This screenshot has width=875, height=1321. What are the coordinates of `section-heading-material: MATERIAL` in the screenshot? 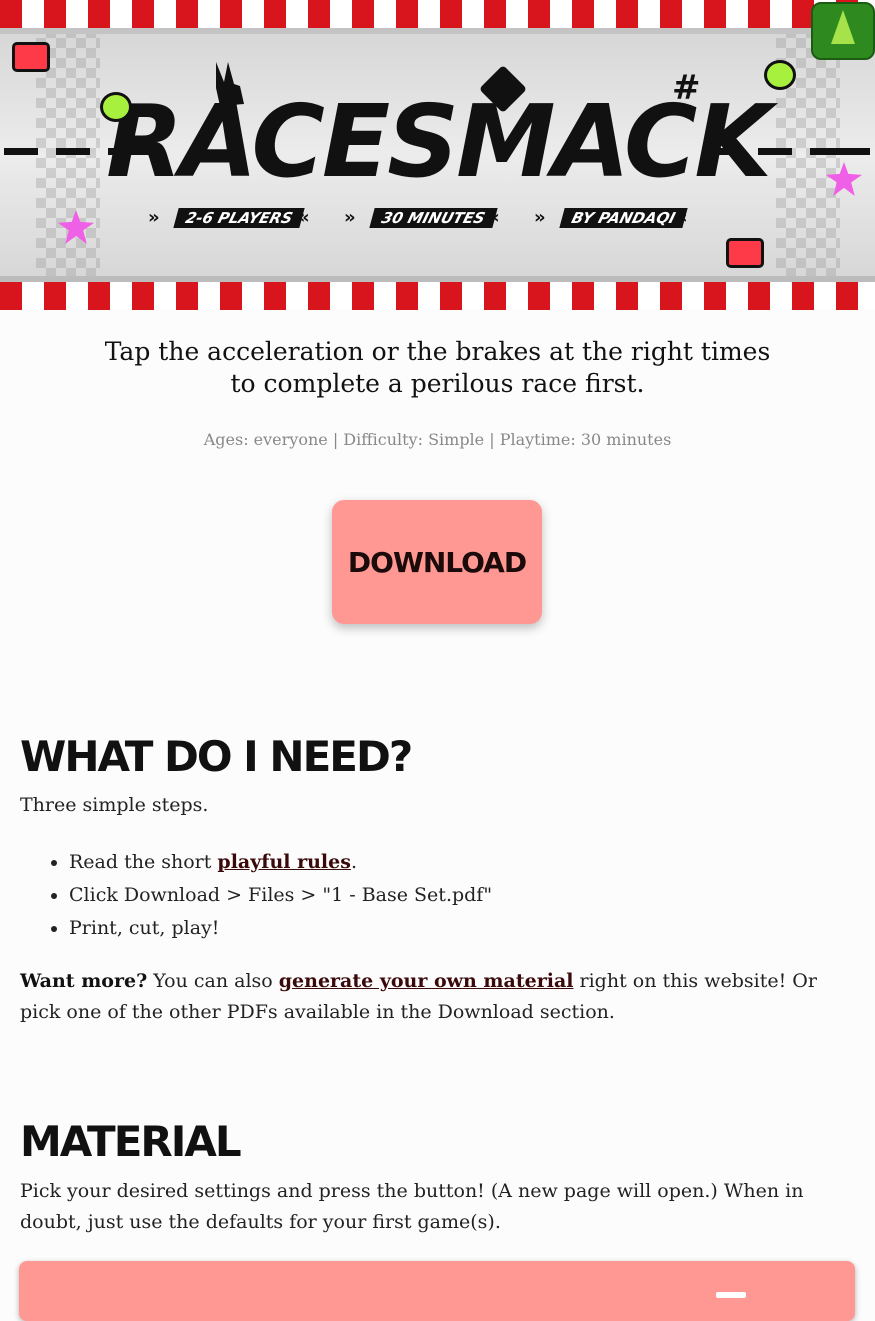 It's located at (131, 1141).